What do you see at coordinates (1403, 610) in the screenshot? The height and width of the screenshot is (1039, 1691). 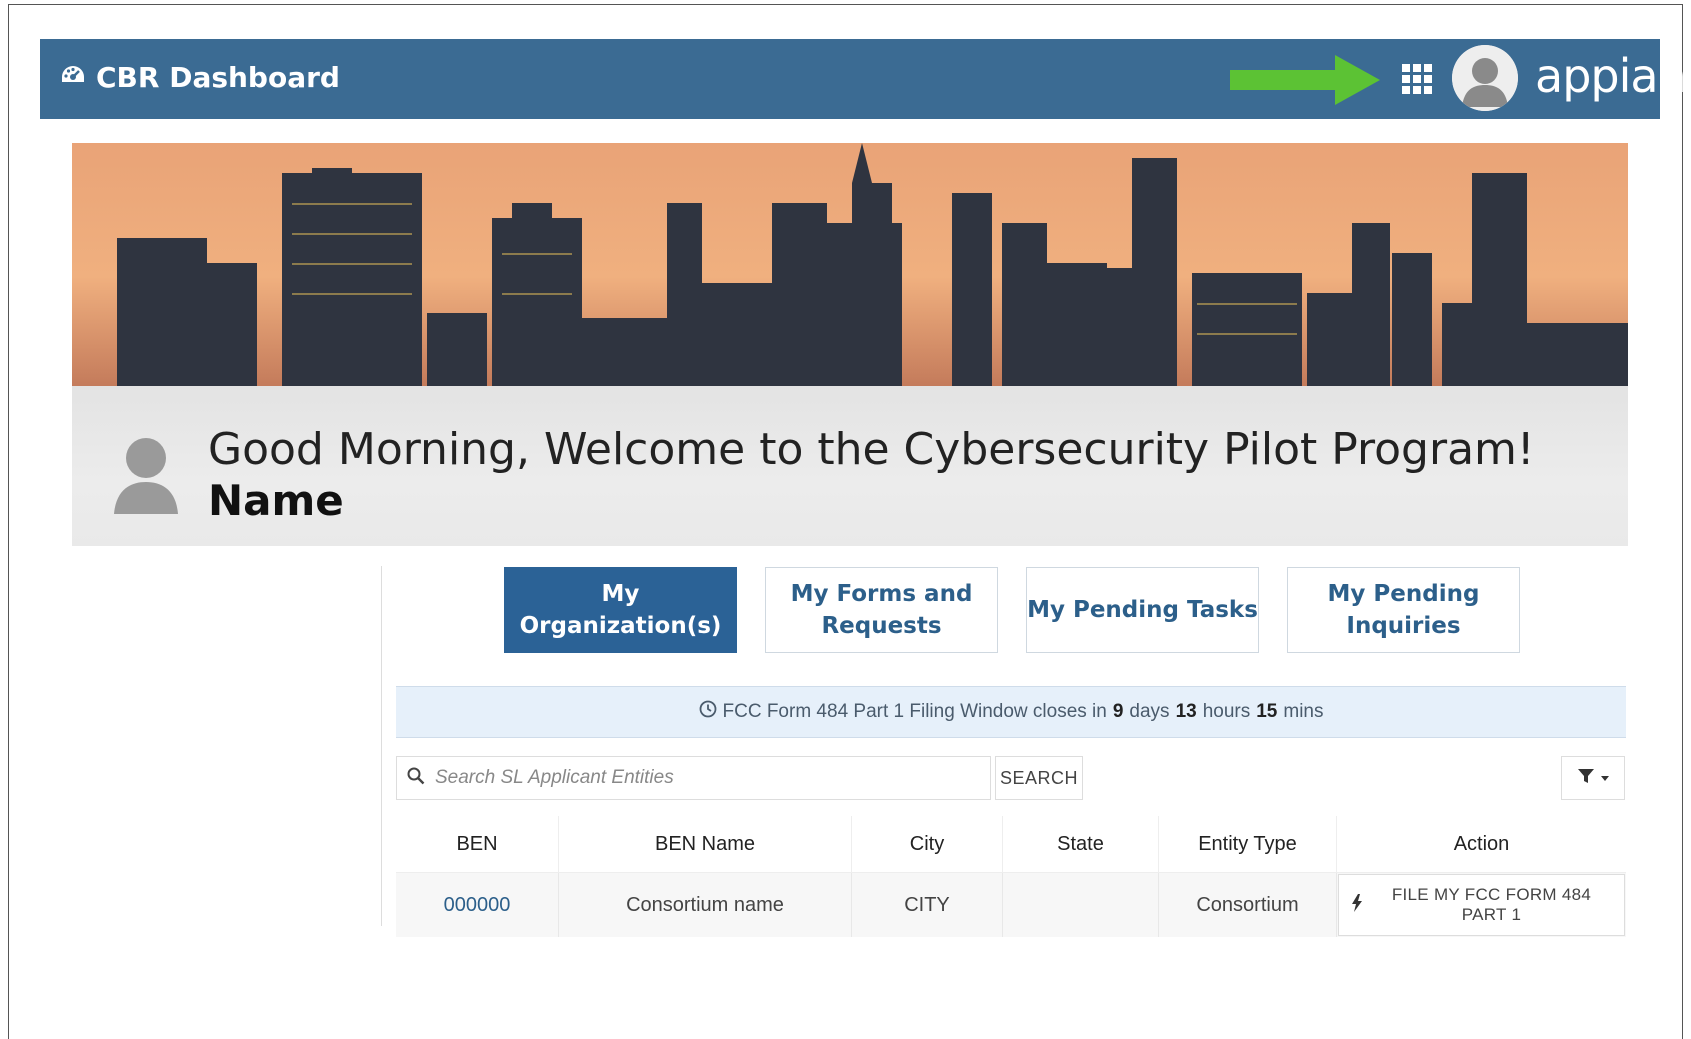 I see `tab-my-pending-inquiries: My Pending Inquiries` at bounding box center [1403, 610].